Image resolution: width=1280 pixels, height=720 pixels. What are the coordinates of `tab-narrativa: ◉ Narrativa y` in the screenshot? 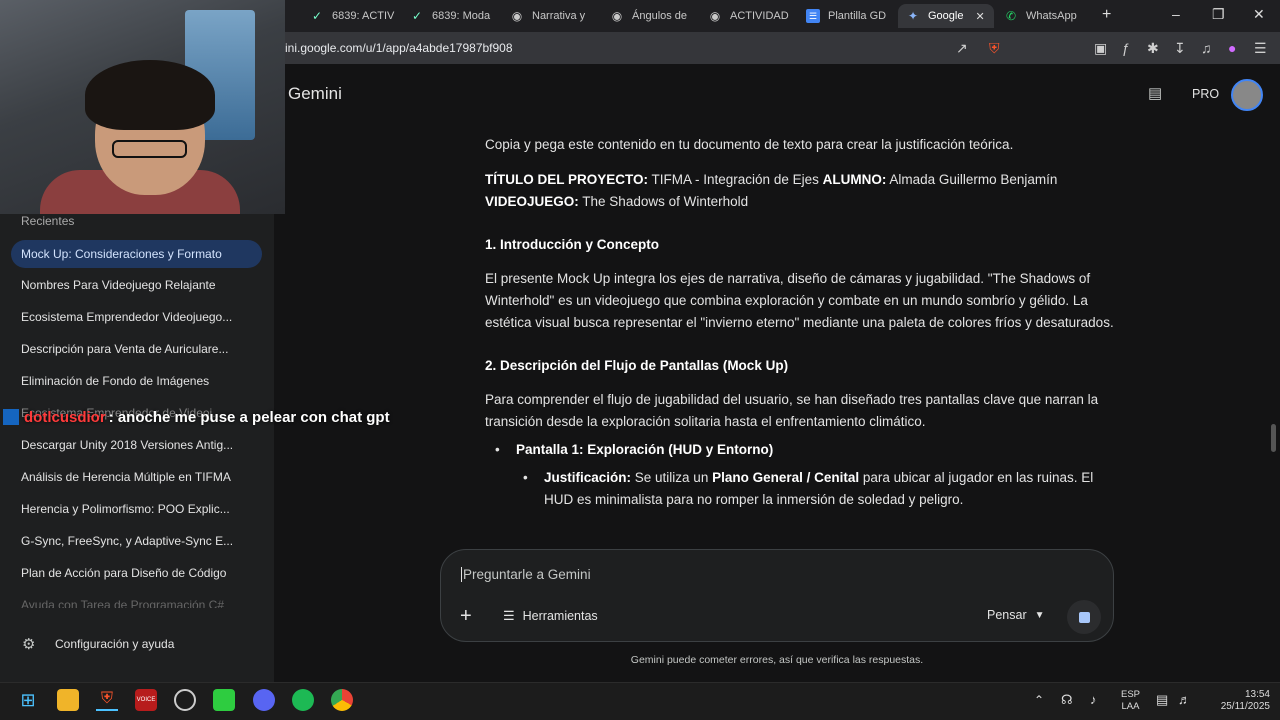 It's located at (557, 16).